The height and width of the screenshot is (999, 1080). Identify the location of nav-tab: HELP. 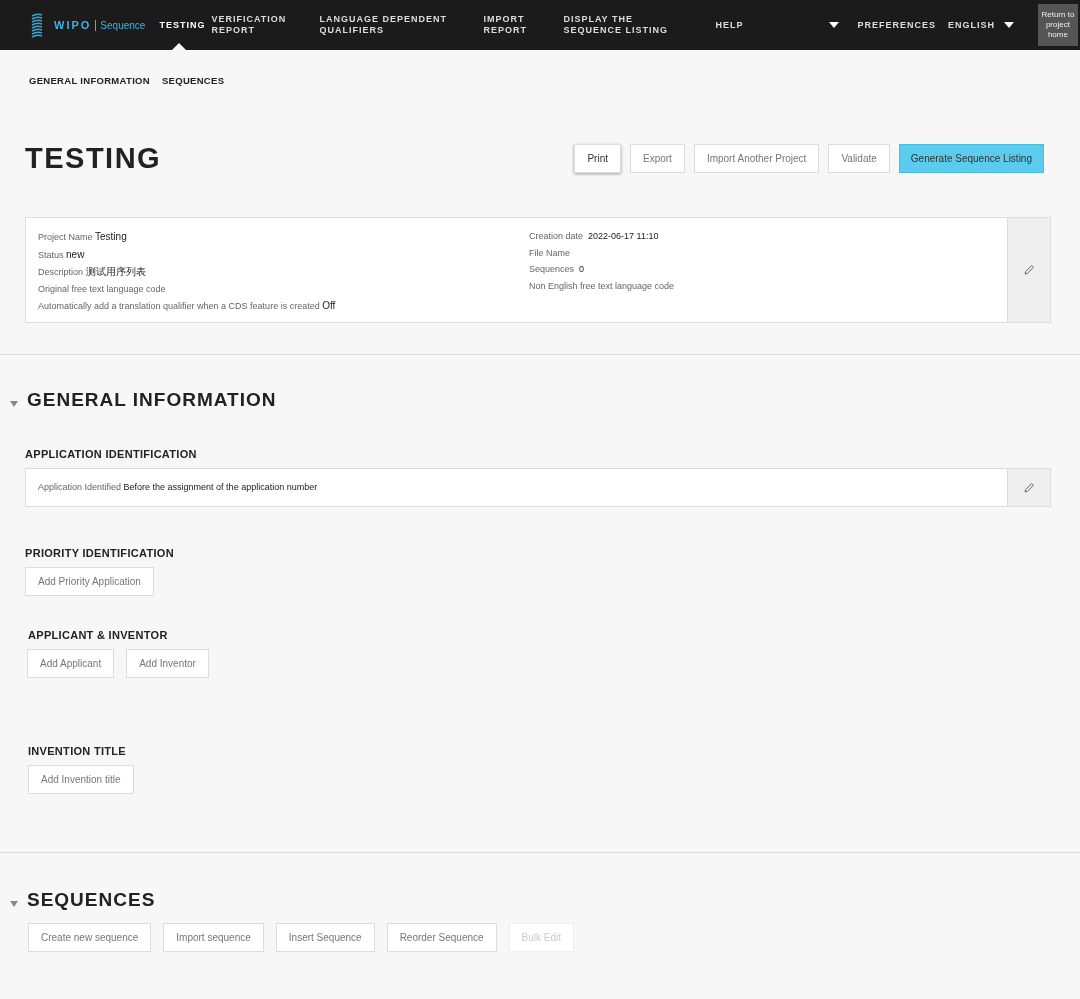
(735, 25).